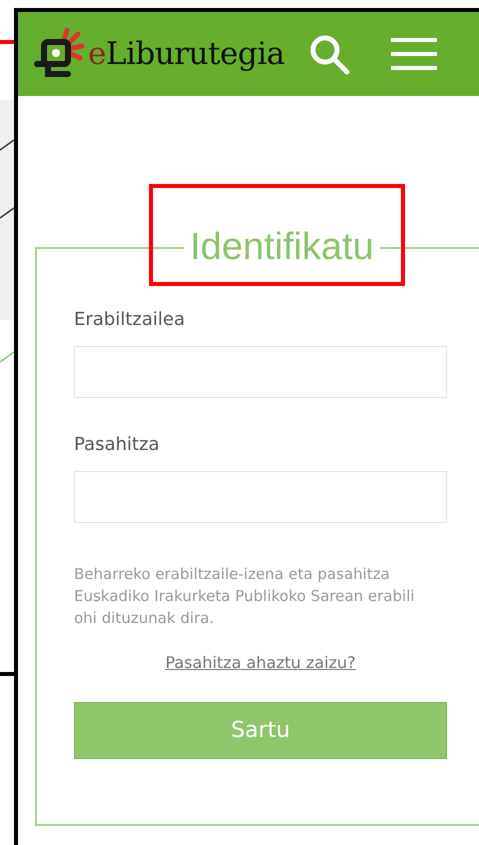 This screenshot has width=479, height=845. Describe the element at coordinates (130, 319) in the screenshot. I see `field-label: Erabiltzailea` at that location.